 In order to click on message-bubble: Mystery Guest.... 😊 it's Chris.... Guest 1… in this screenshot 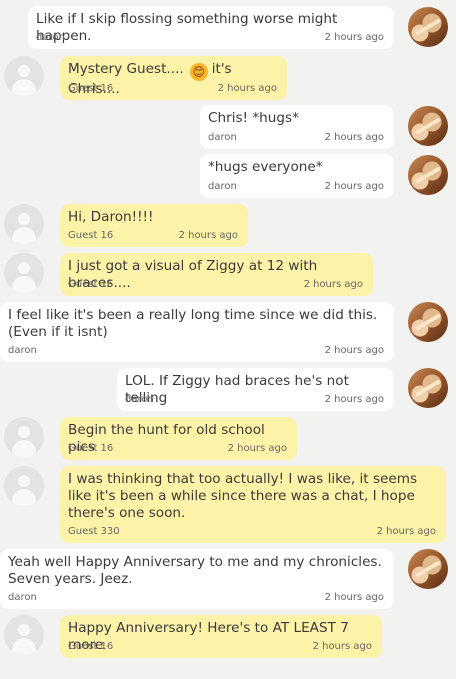, I will do `click(173, 78)`.